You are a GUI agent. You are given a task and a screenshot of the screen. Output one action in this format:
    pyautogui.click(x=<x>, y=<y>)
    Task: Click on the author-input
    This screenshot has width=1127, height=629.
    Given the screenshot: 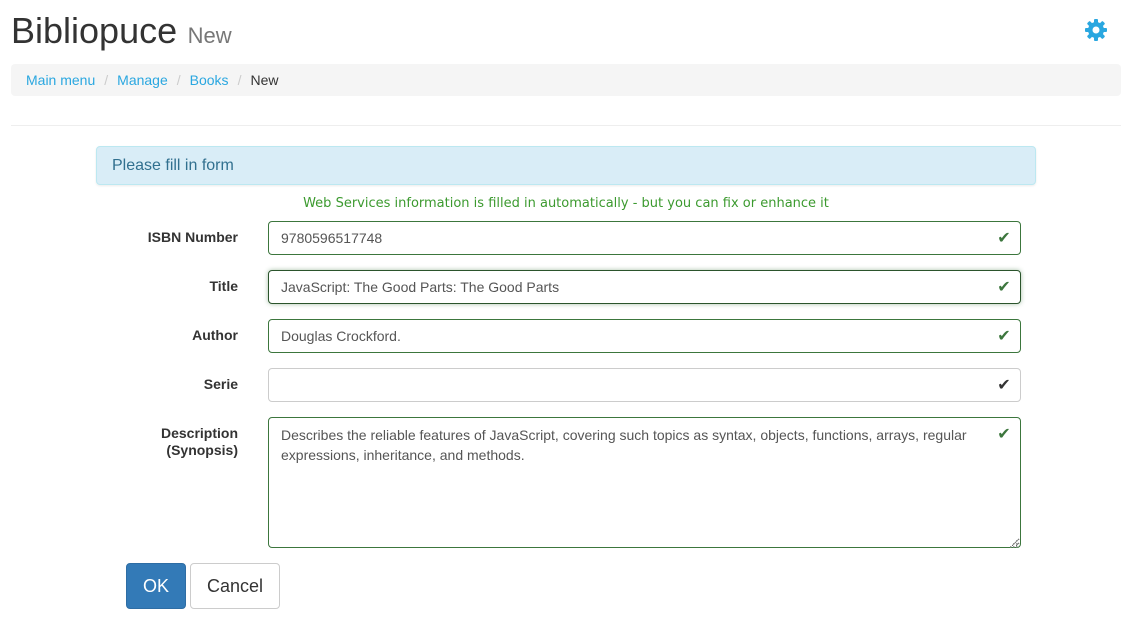 What is the action you would take?
    pyautogui.click(x=644, y=336)
    